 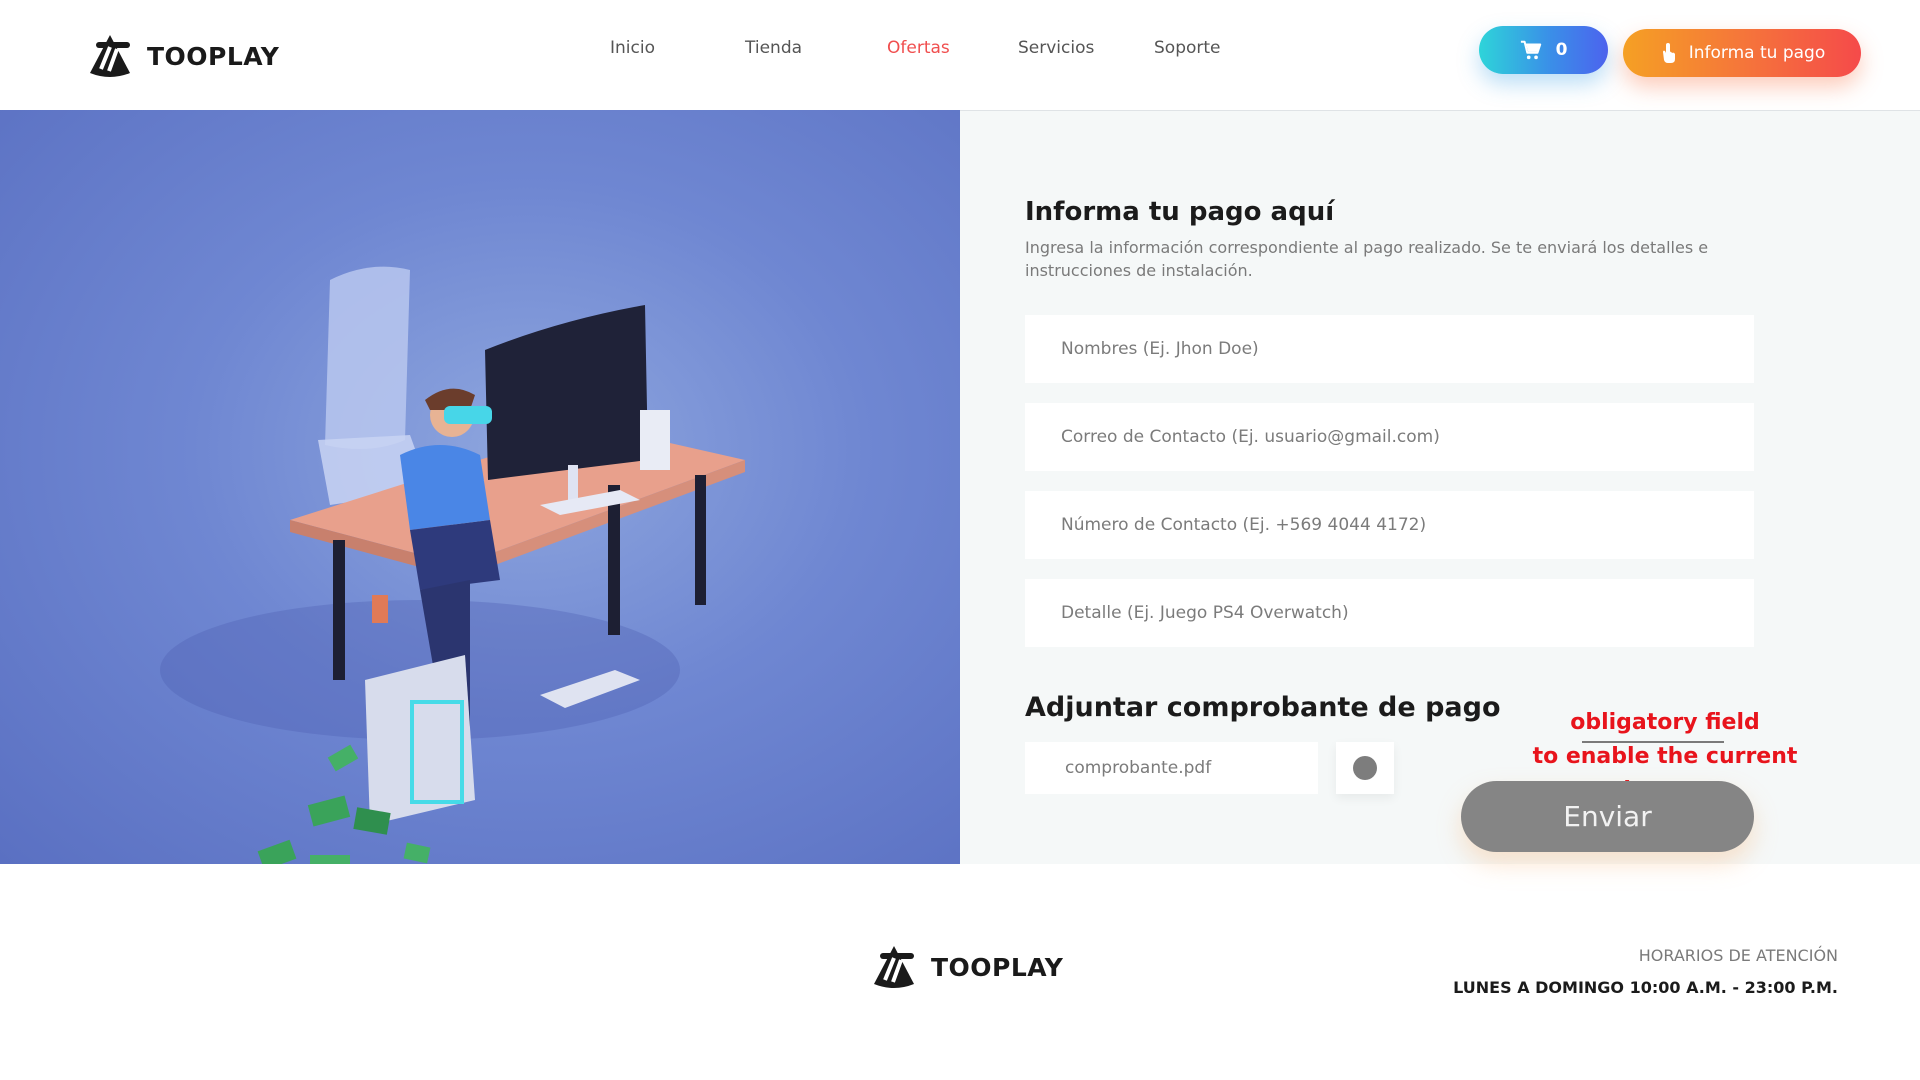 What do you see at coordinates (1607, 816) in the screenshot?
I see `send-button: Enviar` at bounding box center [1607, 816].